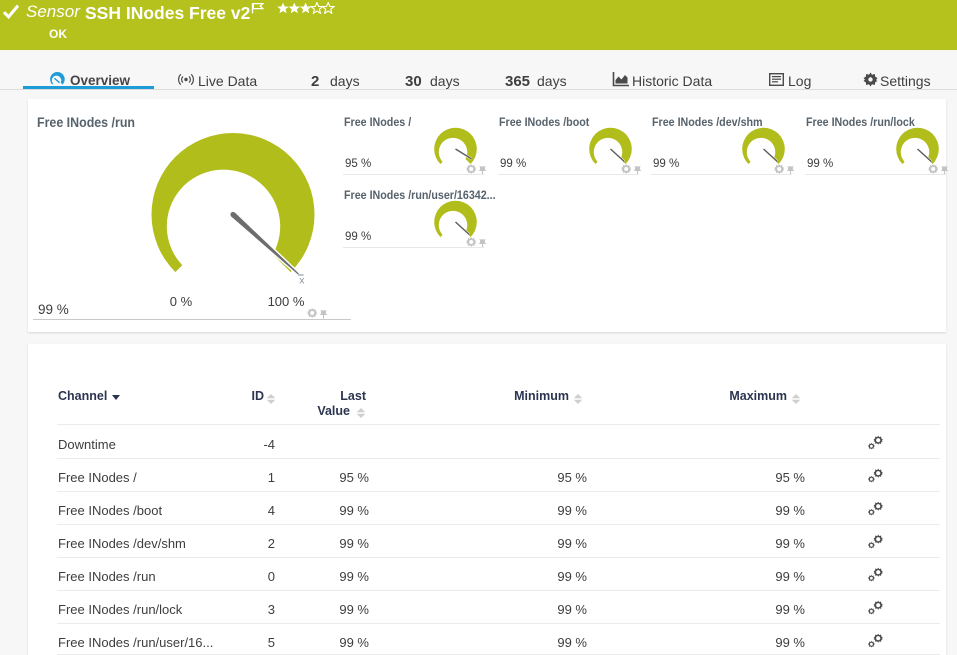 The image size is (957, 655). Describe the element at coordinates (302, 281) in the screenshot. I see `svg-text: x` at that location.